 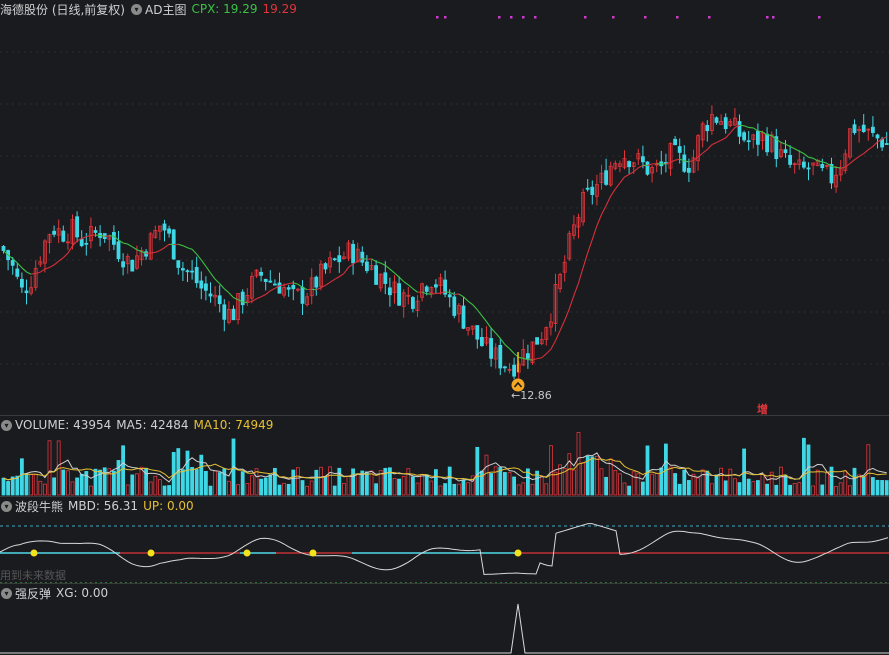 I want to click on volume-chart, so click(x=444, y=456).